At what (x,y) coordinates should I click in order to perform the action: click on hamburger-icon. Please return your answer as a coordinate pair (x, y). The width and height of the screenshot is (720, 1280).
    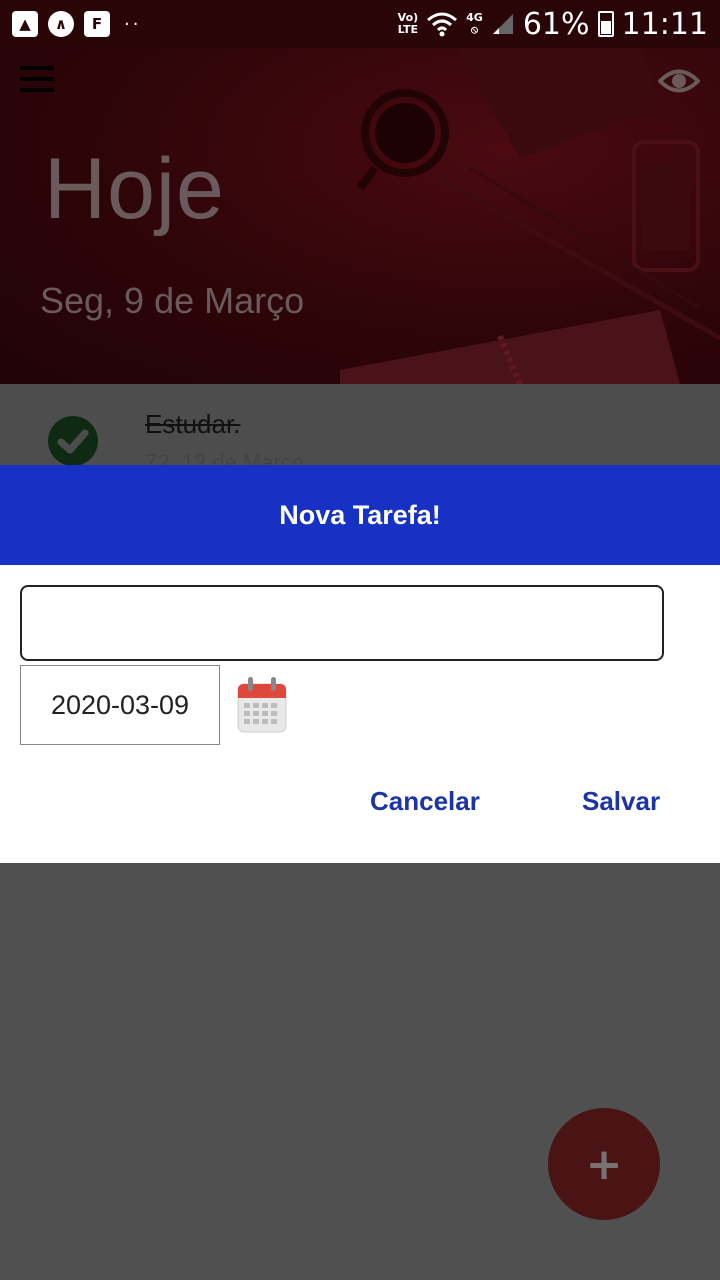
    Looking at the image, I should click on (37, 80).